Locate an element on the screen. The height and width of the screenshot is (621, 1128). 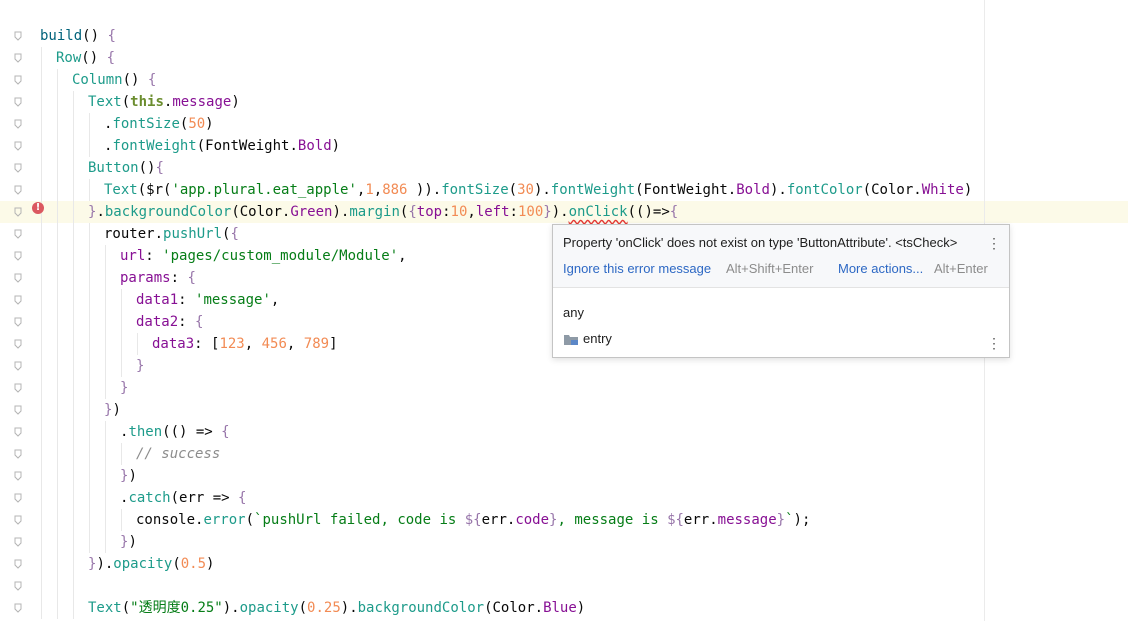
code-token: ($r( is located at coordinates (154, 190).